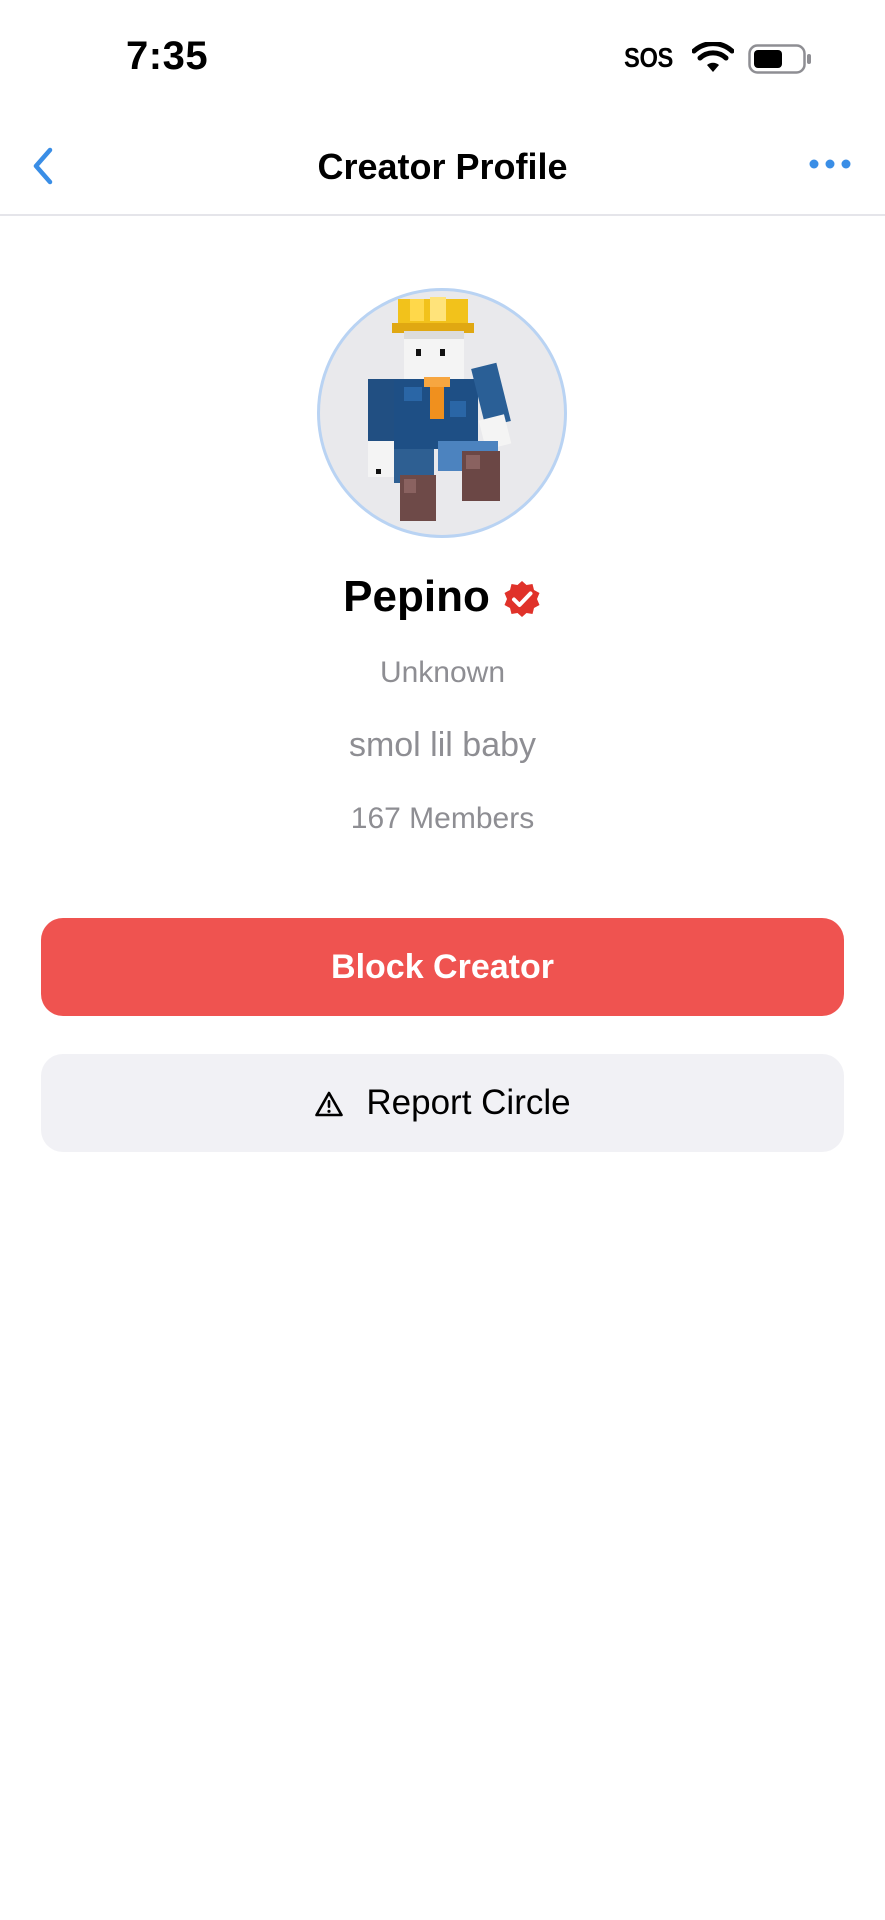 This screenshot has height=1920, width=885. What do you see at coordinates (522, 599) in the screenshot?
I see `verified-badge-icon` at bounding box center [522, 599].